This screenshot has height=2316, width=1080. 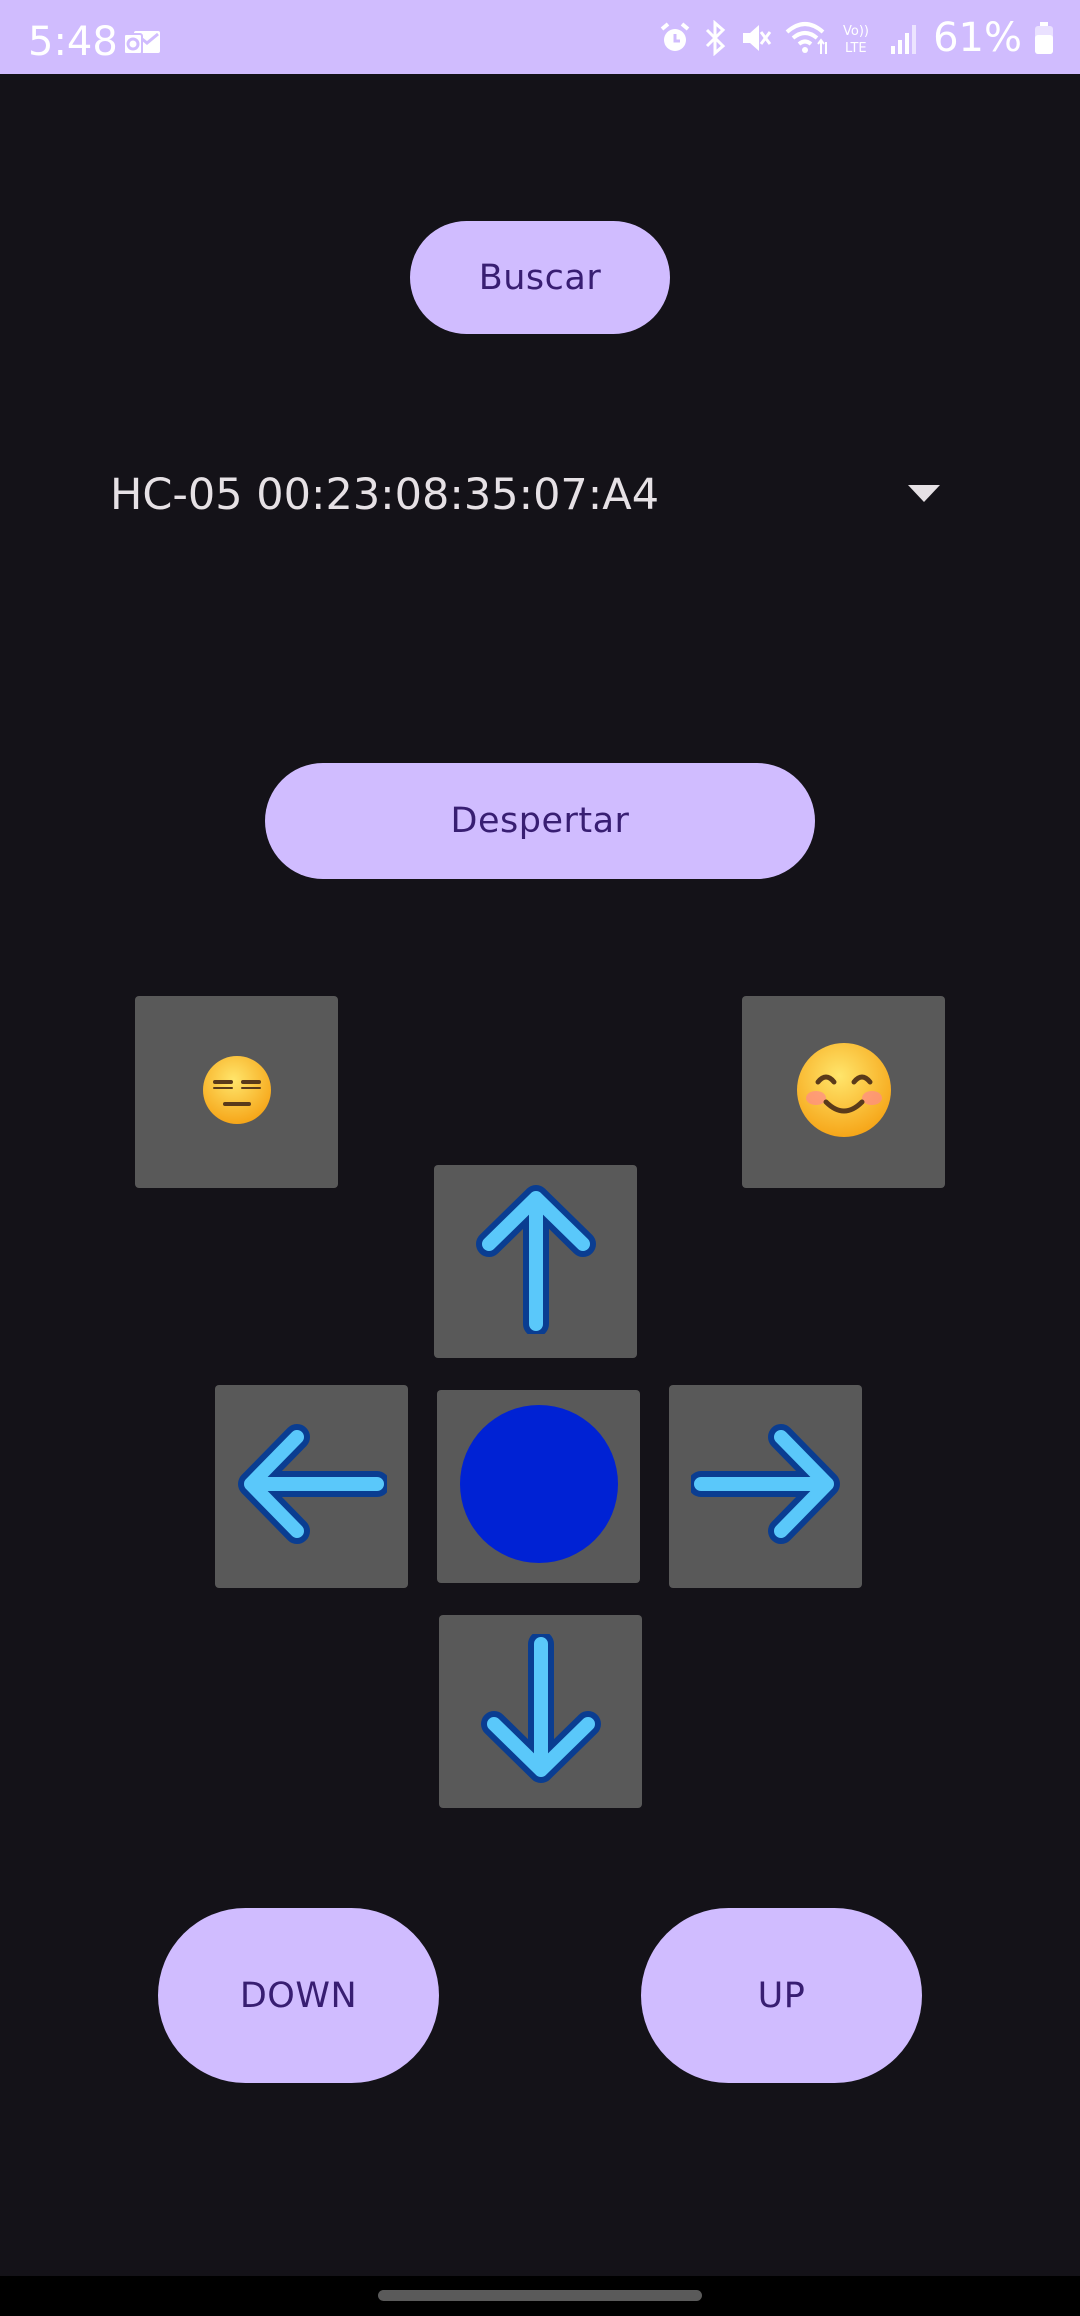 What do you see at coordinates (709, 38) in the screenshot?
I see `bluetooth-icon` at bounding box center [709, 38].